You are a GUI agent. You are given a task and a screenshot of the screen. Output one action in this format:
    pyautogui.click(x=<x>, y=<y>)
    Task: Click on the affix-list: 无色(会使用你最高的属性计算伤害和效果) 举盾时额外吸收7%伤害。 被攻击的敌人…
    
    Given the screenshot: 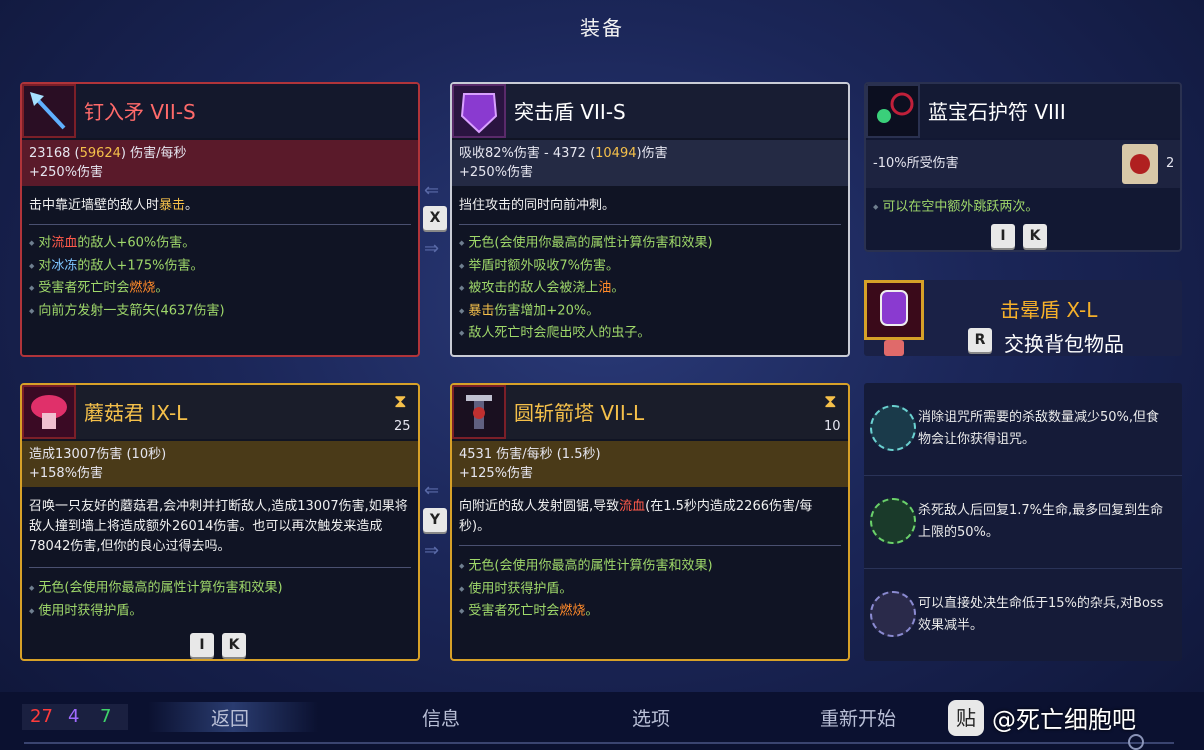 What is the action you would take?
    pyautogui.click(x=650, y=288)
    